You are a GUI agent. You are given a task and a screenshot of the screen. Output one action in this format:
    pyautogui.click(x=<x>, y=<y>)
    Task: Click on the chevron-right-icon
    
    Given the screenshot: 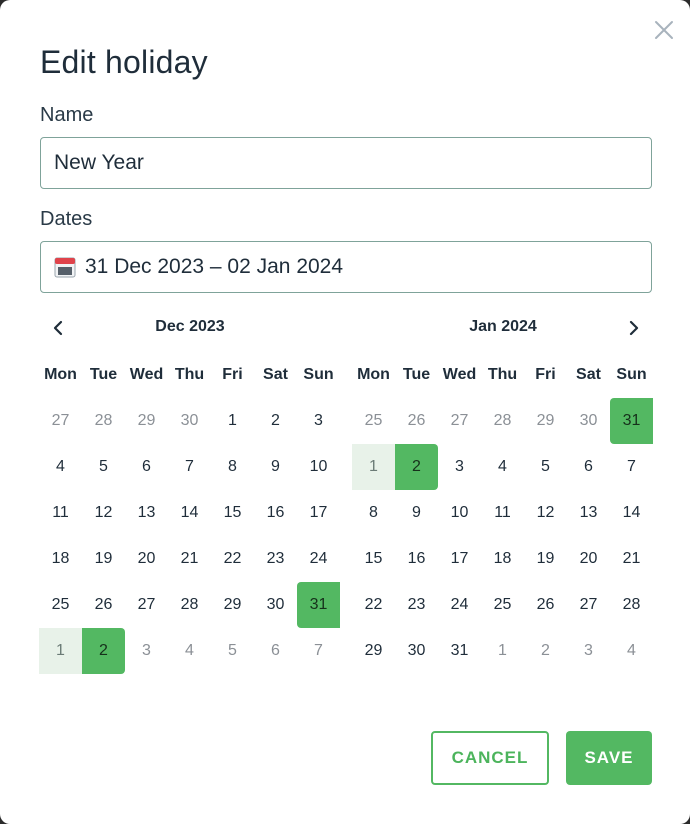 What is the action you would take?
    pyautogui.click(x=634, y=328)
    